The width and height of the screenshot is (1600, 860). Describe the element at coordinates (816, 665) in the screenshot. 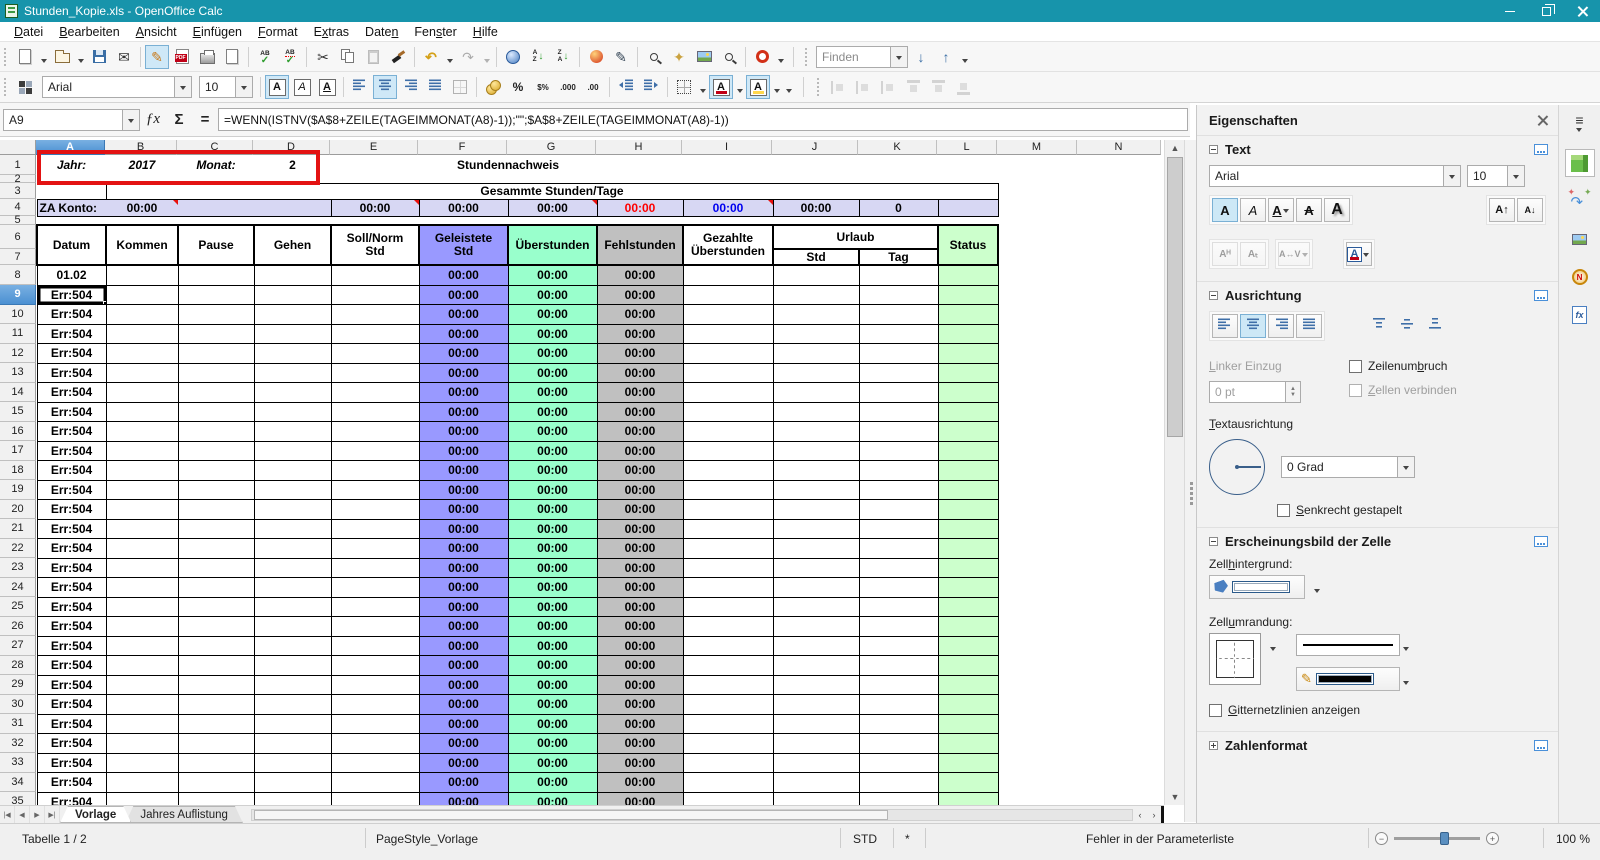

I see `cell-J28` at that location.